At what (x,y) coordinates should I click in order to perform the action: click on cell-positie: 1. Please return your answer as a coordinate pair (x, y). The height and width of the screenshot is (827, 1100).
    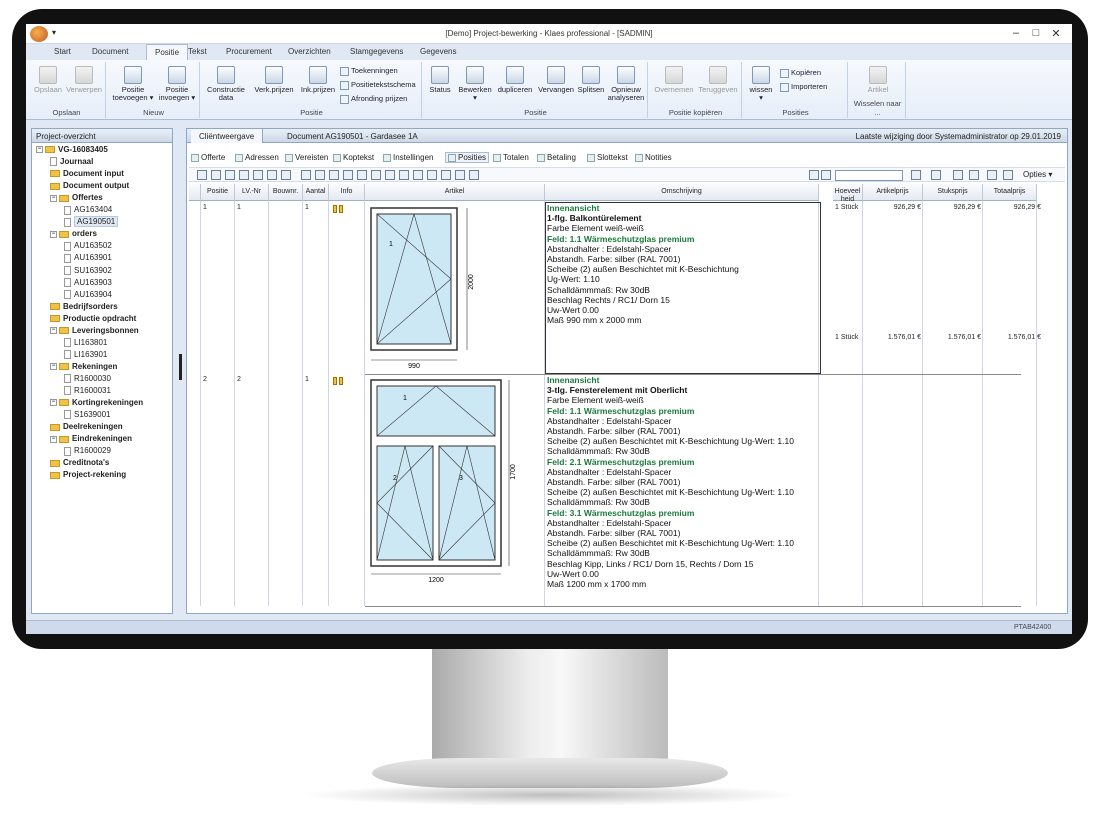
    Looking at the image, I should click on (205, 207).